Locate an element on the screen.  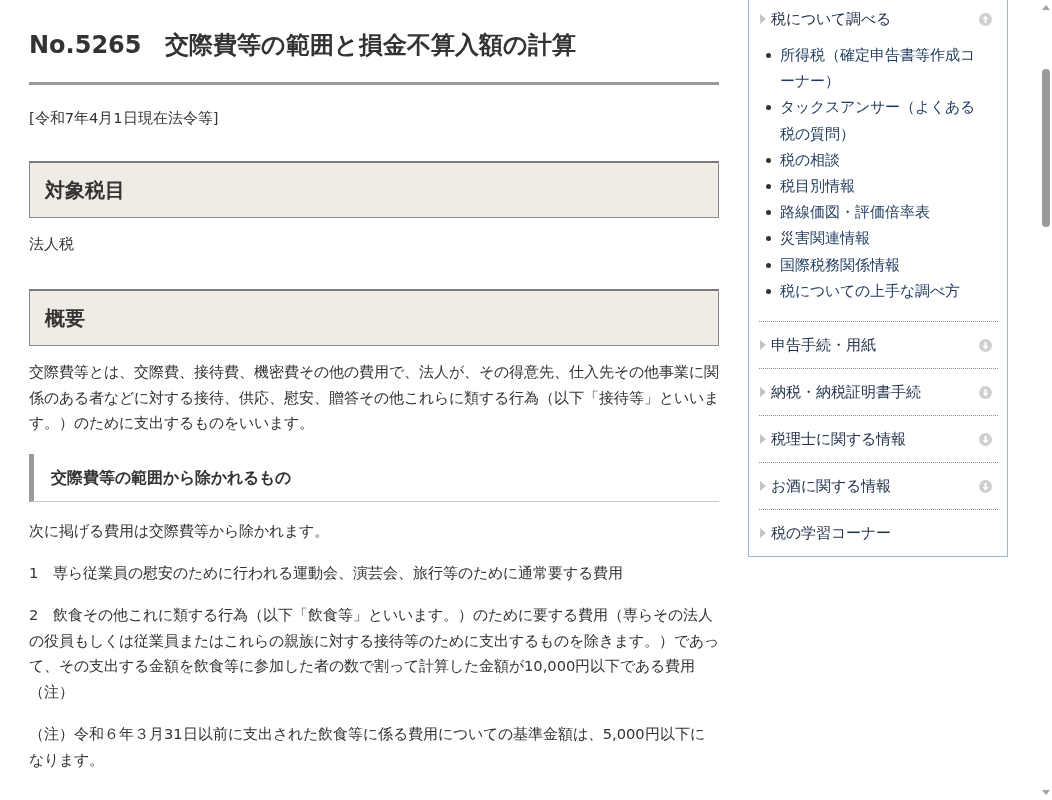
nav-section-button: 税について調べる is located at coordinates (878, 19).